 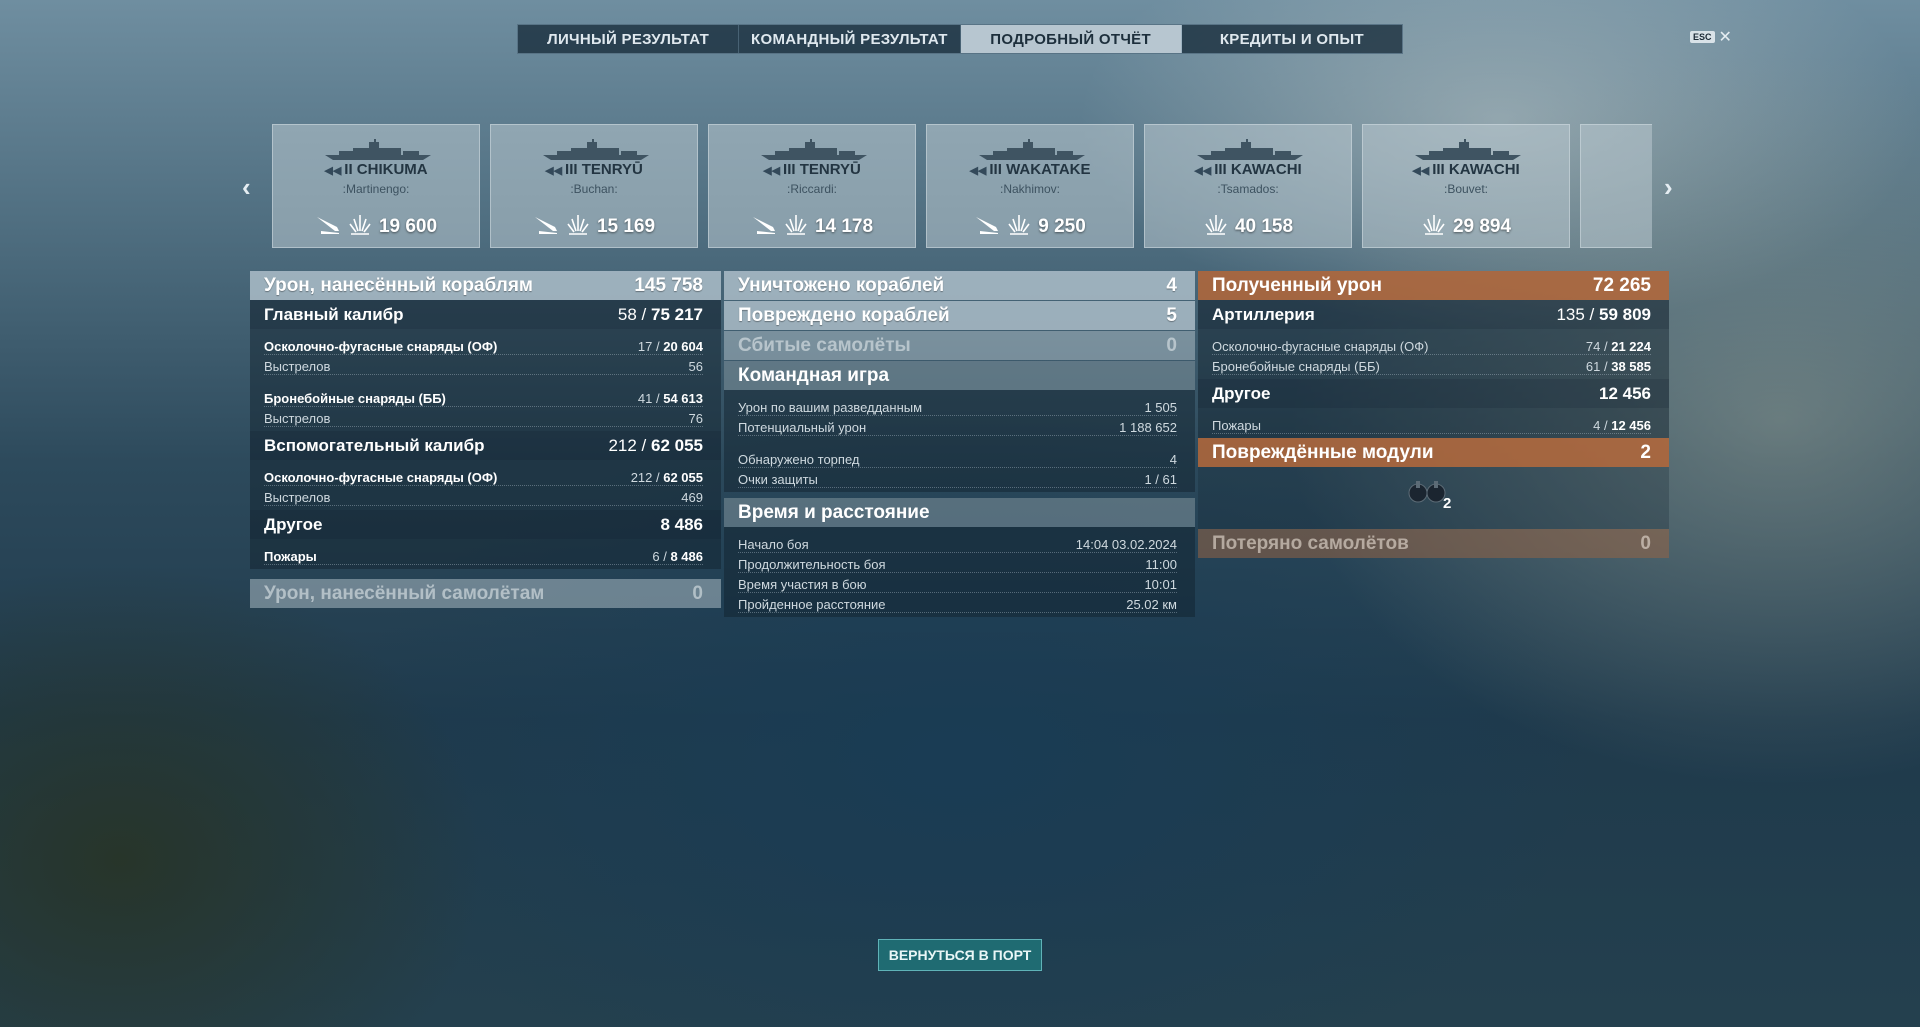 What do you see at coordinates (1466, 186) in the screenshot?
I see `ship-card: ◀◀ III KAWACHI:Bouvet: 29 894` at bounding box center [1466, 186].